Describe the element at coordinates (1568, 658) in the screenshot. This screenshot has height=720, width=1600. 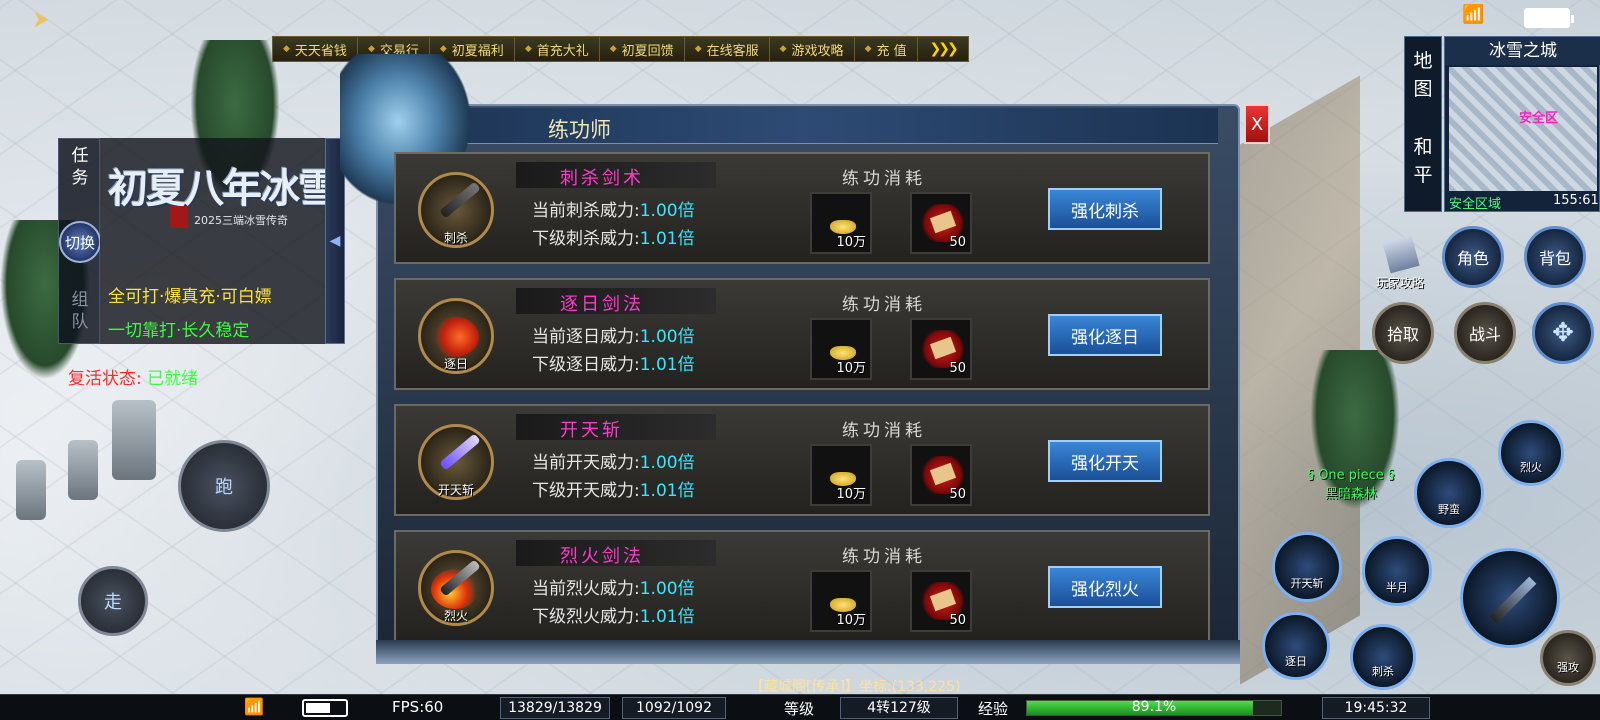
I see `force-attack-button: 强攻` at that location.